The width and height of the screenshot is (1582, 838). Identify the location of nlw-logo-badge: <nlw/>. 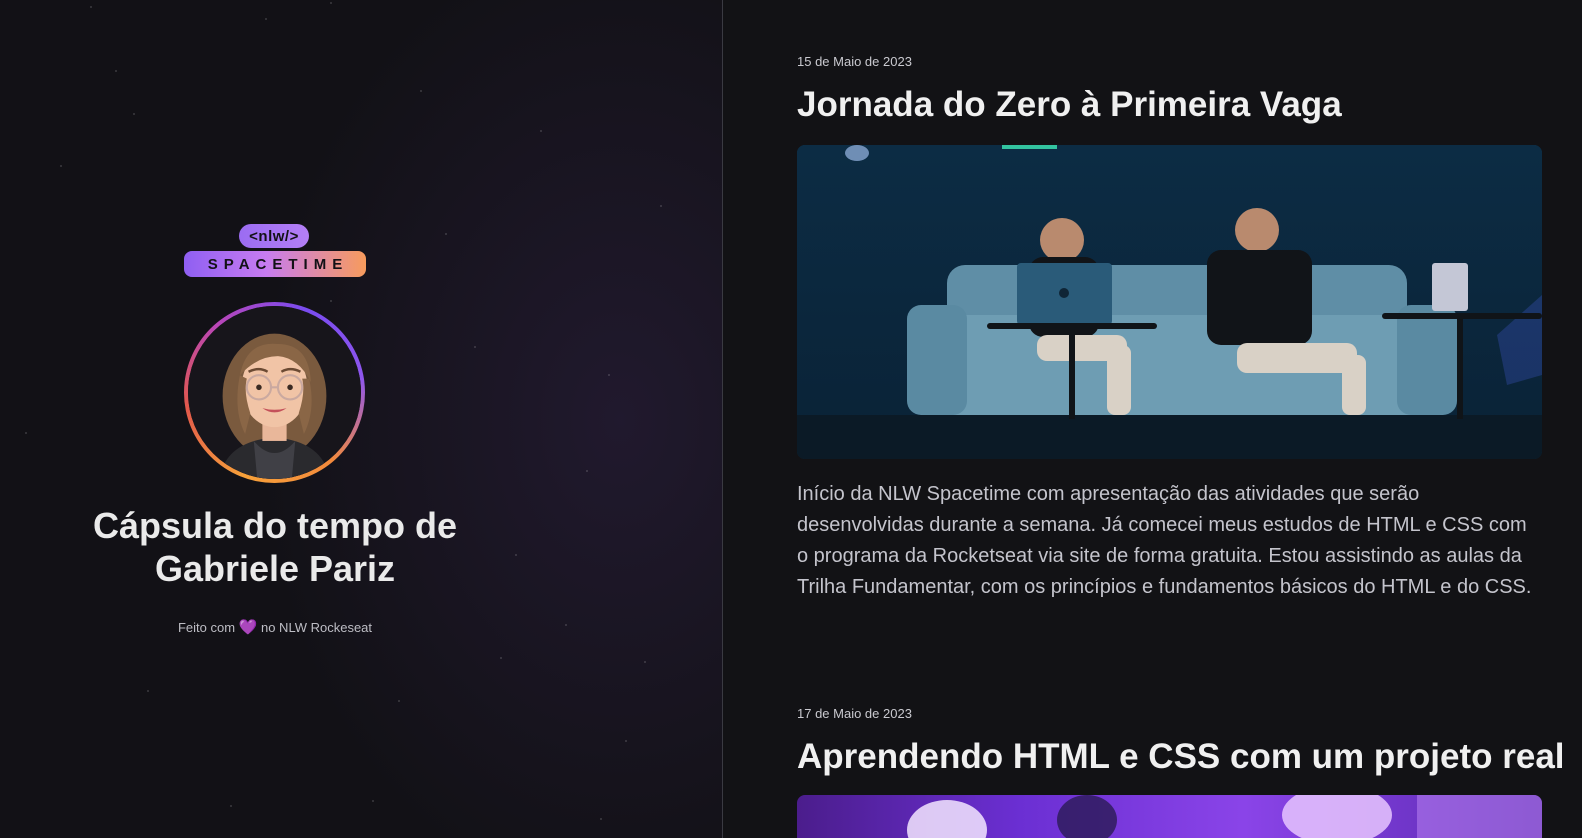
(274, 236).